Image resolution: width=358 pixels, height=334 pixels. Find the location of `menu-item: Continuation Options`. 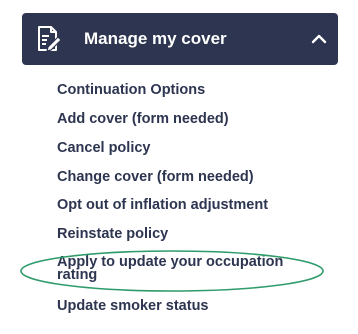

menu-item: Continuation Options is located at coordinates (131, 90).